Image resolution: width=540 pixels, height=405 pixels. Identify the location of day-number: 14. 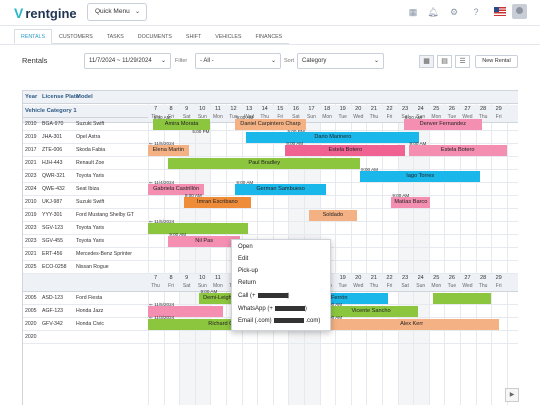
(264, 109).